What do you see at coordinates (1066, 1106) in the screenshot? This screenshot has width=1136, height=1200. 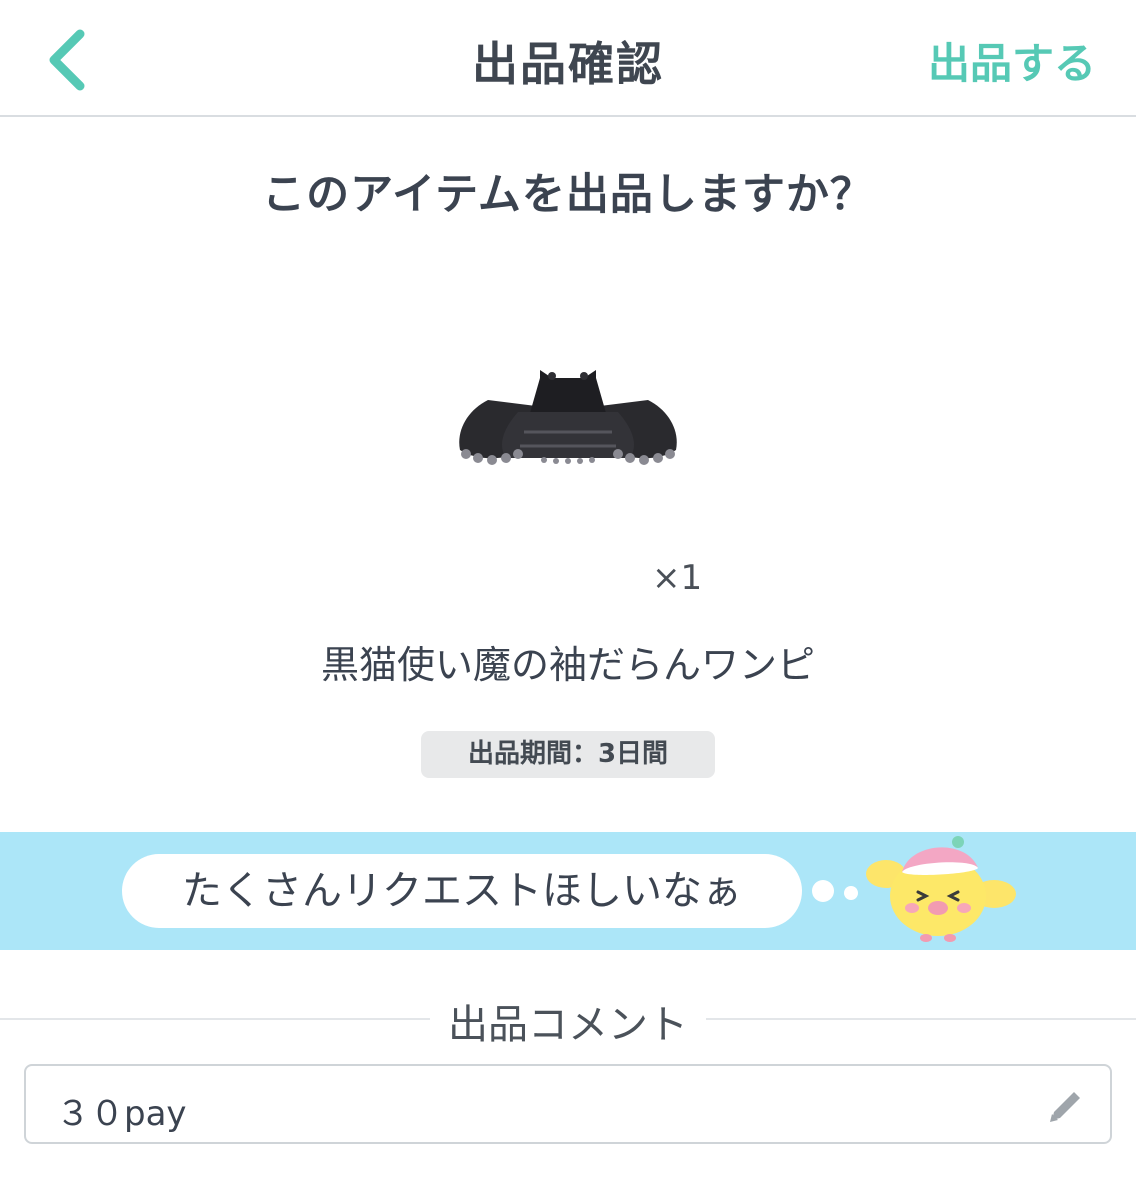 I see `pencil-icon` at bounding box center [1066, 1106].